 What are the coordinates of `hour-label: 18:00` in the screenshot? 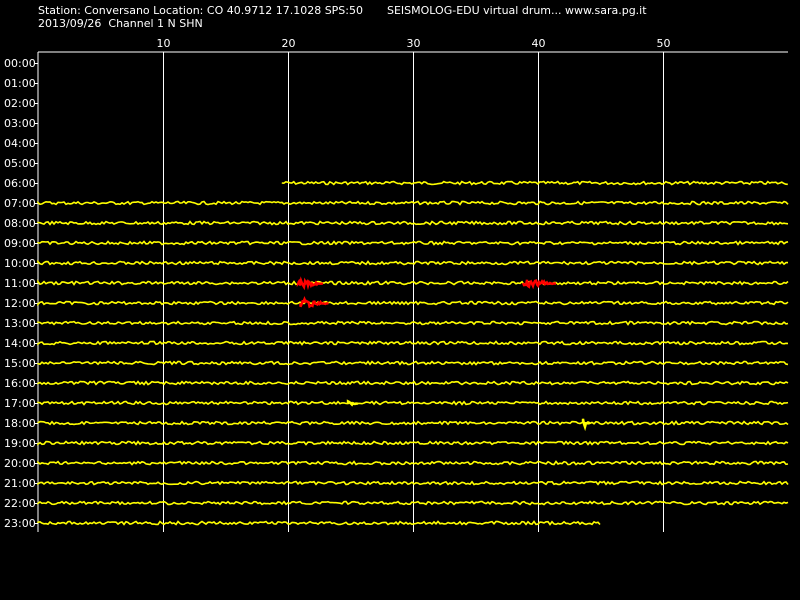 It's located at (20, 423).